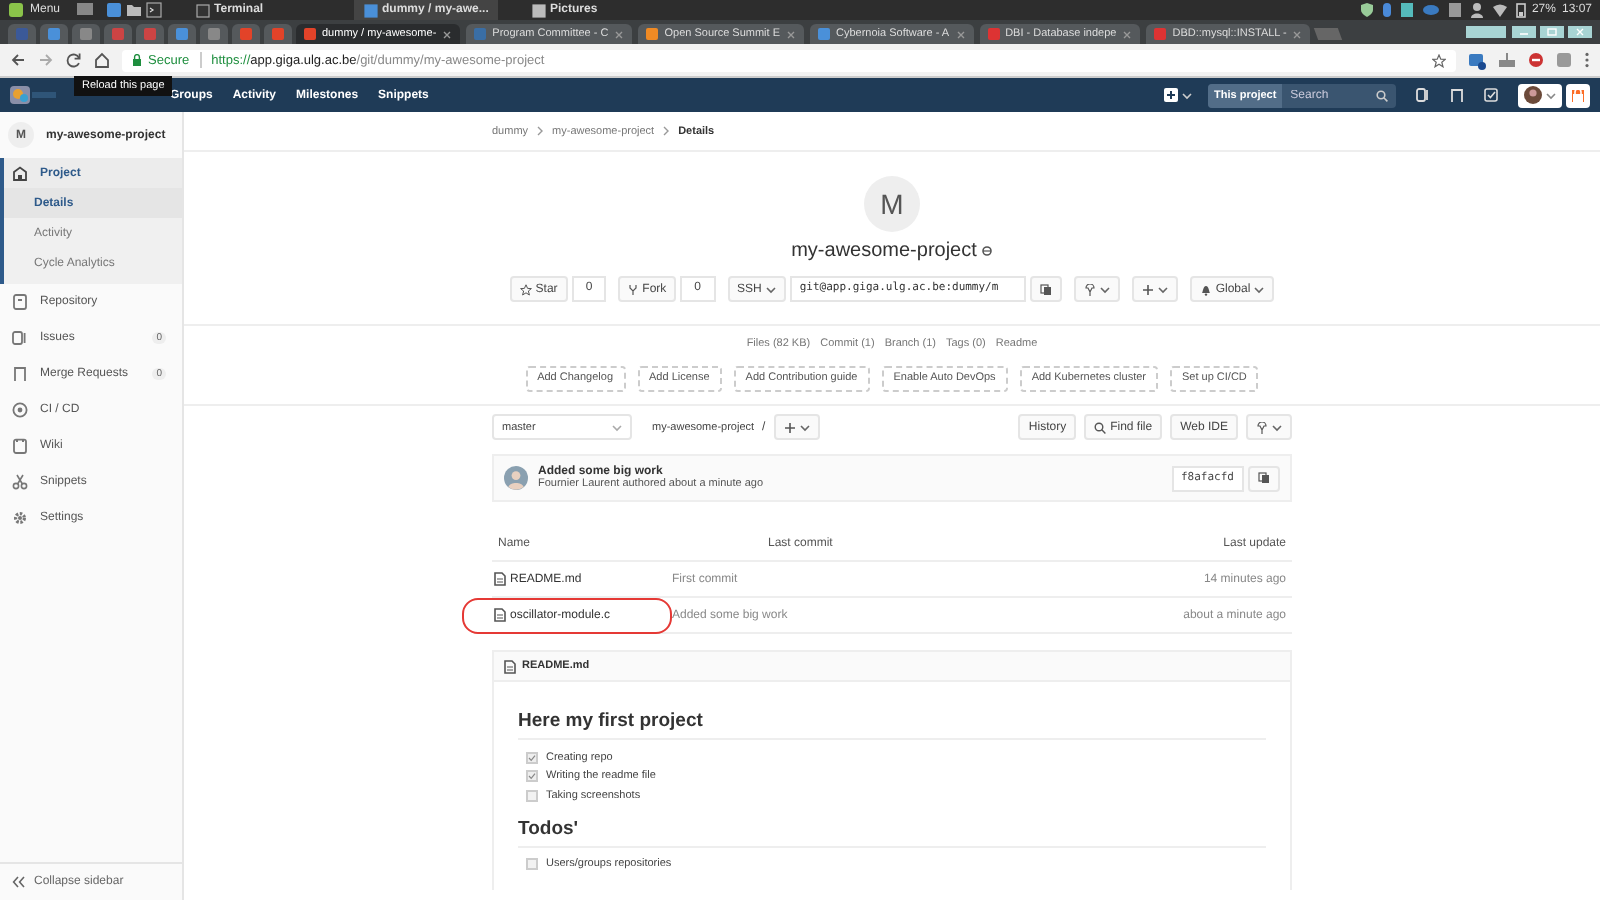  What do you see at coordinates (1366, 10) in the screenshot?
I see `shield-icon` at bounding box center [1366, 10].